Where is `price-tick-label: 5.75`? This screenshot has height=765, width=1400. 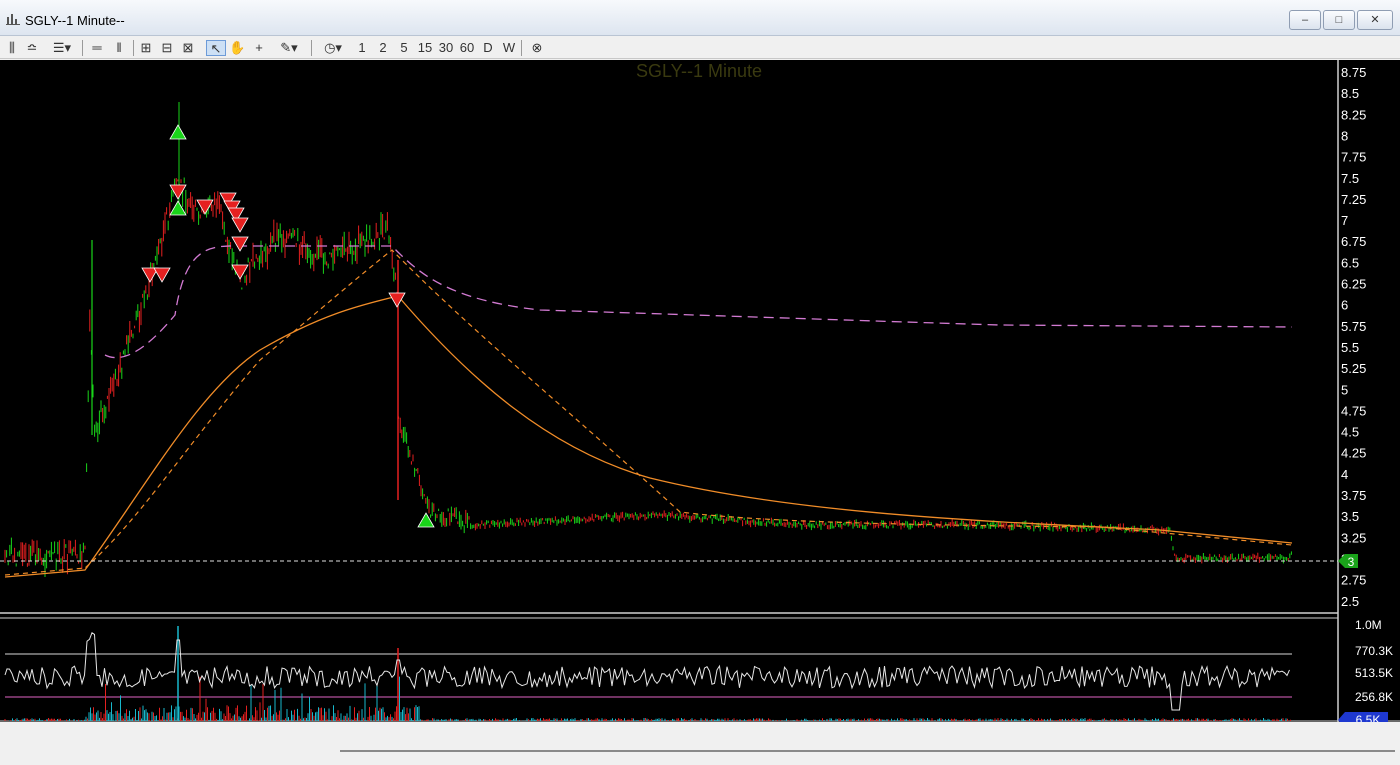 price-tick-label: 5.75 is located at coordinates (1353, 326).